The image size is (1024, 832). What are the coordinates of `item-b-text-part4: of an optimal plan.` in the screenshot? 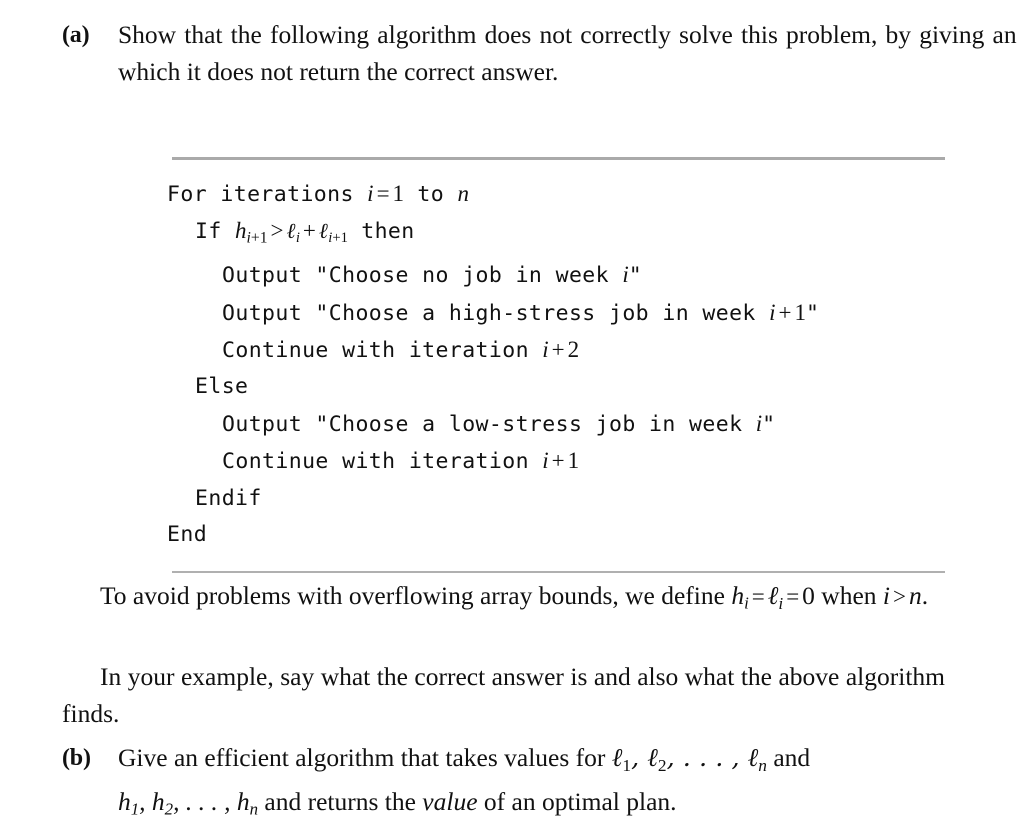 It's located at (577, 802).